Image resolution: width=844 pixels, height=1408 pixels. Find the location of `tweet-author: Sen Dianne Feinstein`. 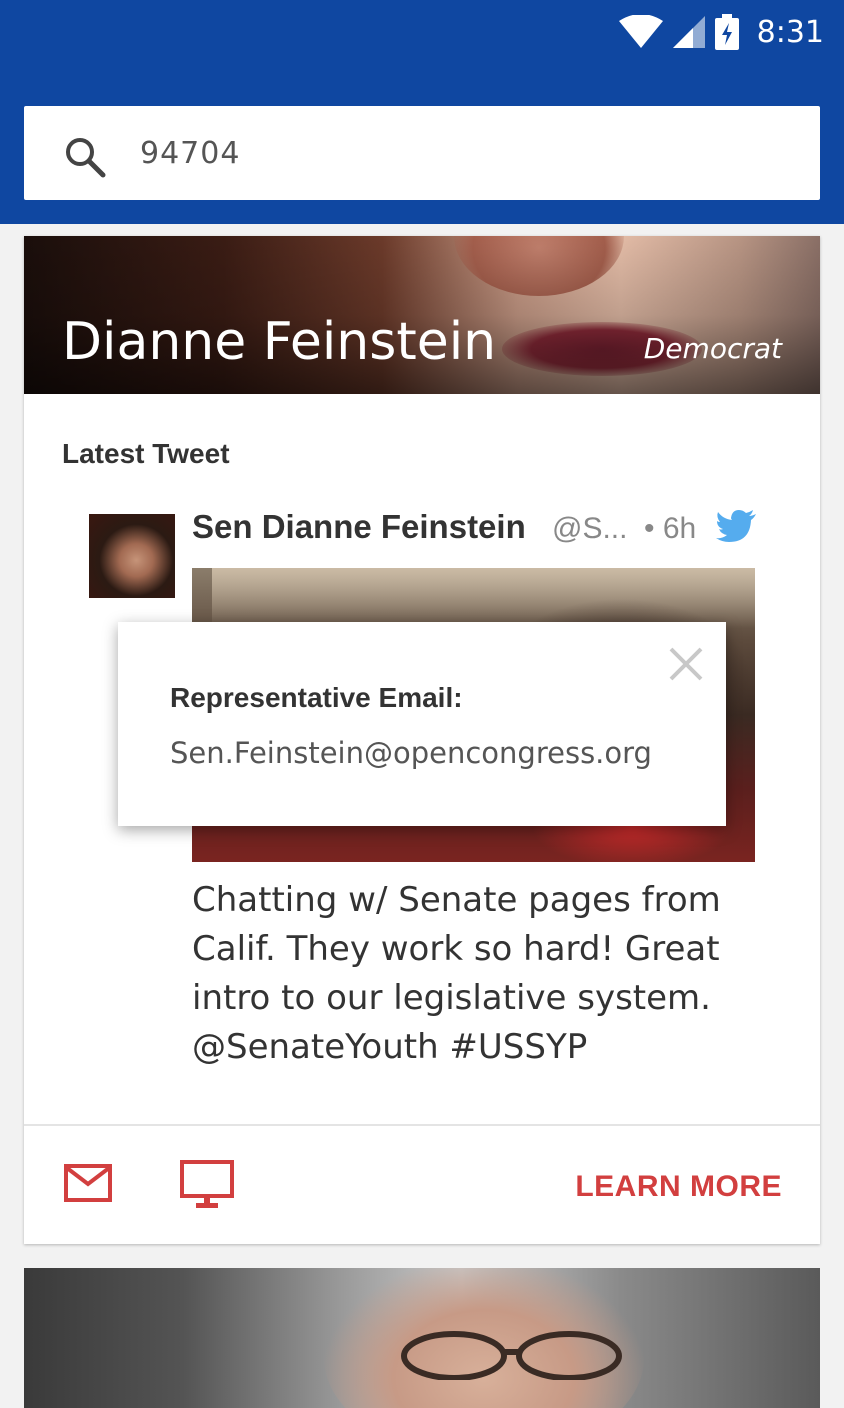

tweet-author: Sen Dianne Feinstein is located at coordinates (359, 527).